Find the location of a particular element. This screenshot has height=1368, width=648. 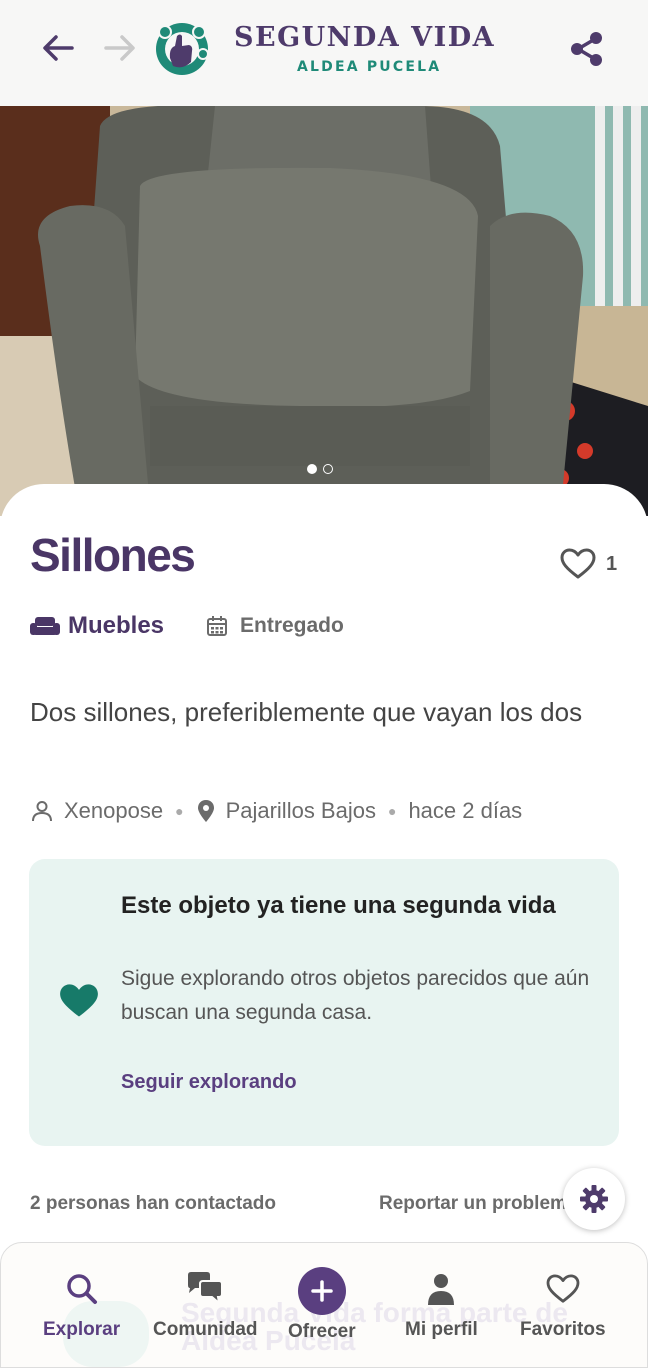

back-button is located at coordinates (58, 48).